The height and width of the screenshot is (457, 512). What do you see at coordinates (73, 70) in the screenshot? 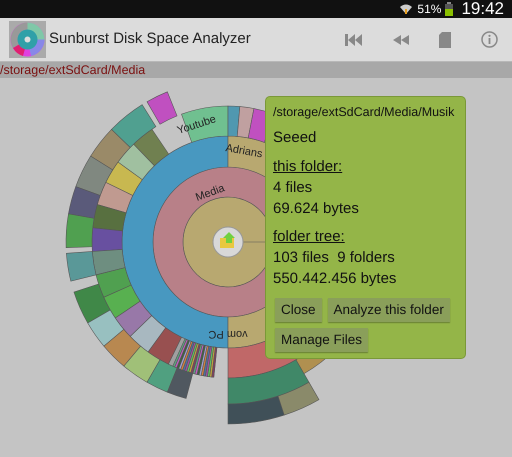
I see `current-path: /storage/extSdCard/Media` at bounding box center [73, 70].